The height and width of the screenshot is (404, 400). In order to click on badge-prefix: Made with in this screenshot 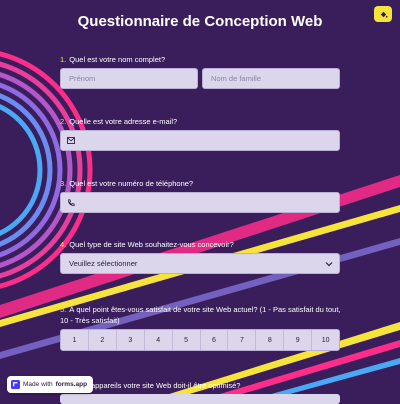, I will do `click(38, 384)`.